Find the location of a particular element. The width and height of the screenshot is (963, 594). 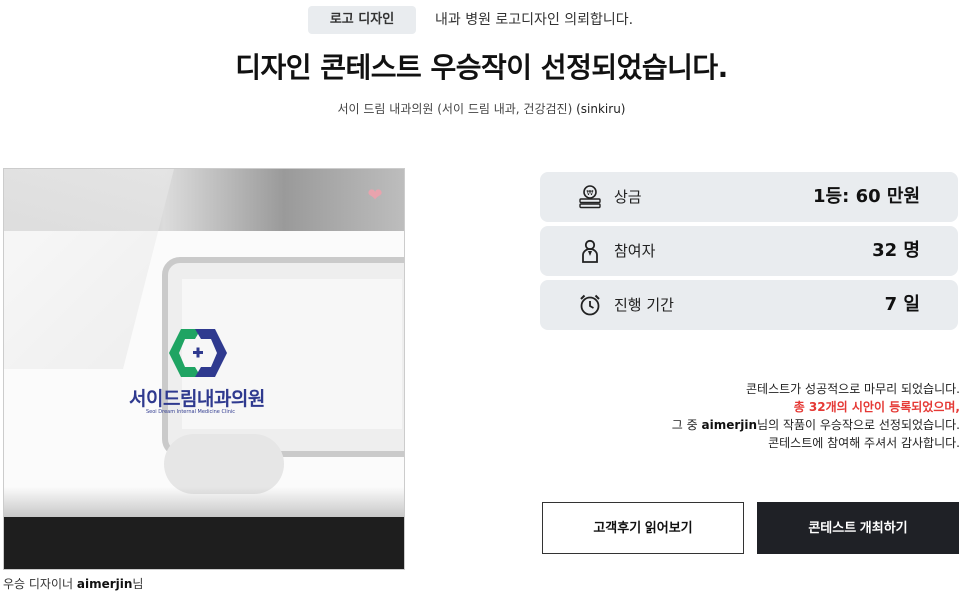

client-user-id: (sinkiru) is located at coordinates (601, 109).